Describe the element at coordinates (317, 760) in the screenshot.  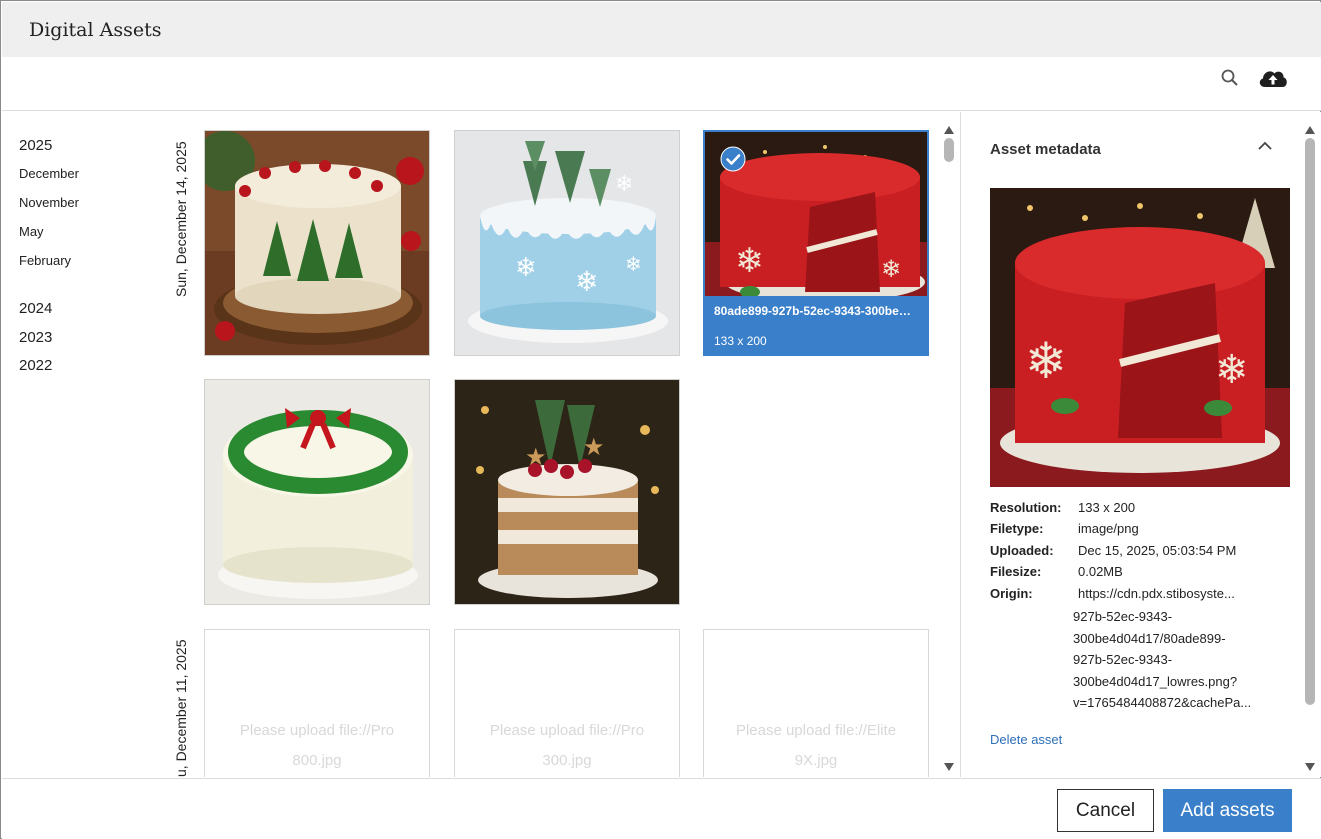
I see `placeholder-line-2: 800.jpg` at that location.